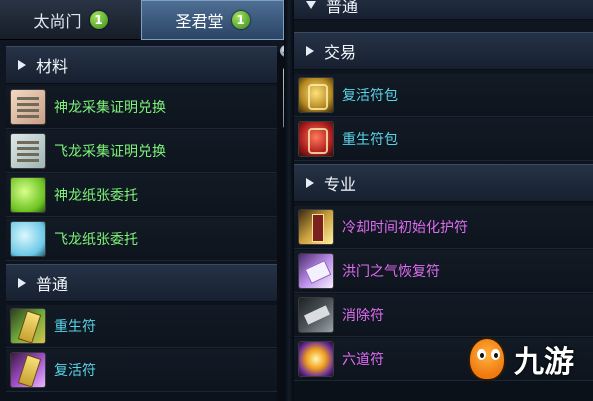  Describe the element at coordinates (141, 195) in the screenshot. I see `list-item: 神龙纸张委托` at that location.